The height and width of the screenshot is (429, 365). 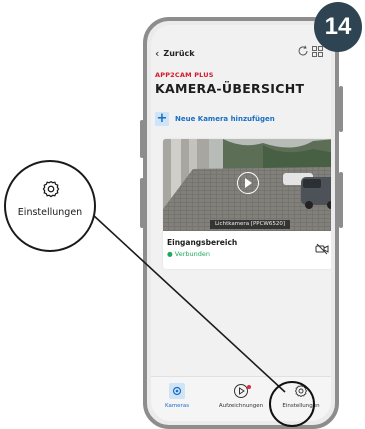 I want to click on settings-callout: Einstellungen, so click(x=50, y=206).